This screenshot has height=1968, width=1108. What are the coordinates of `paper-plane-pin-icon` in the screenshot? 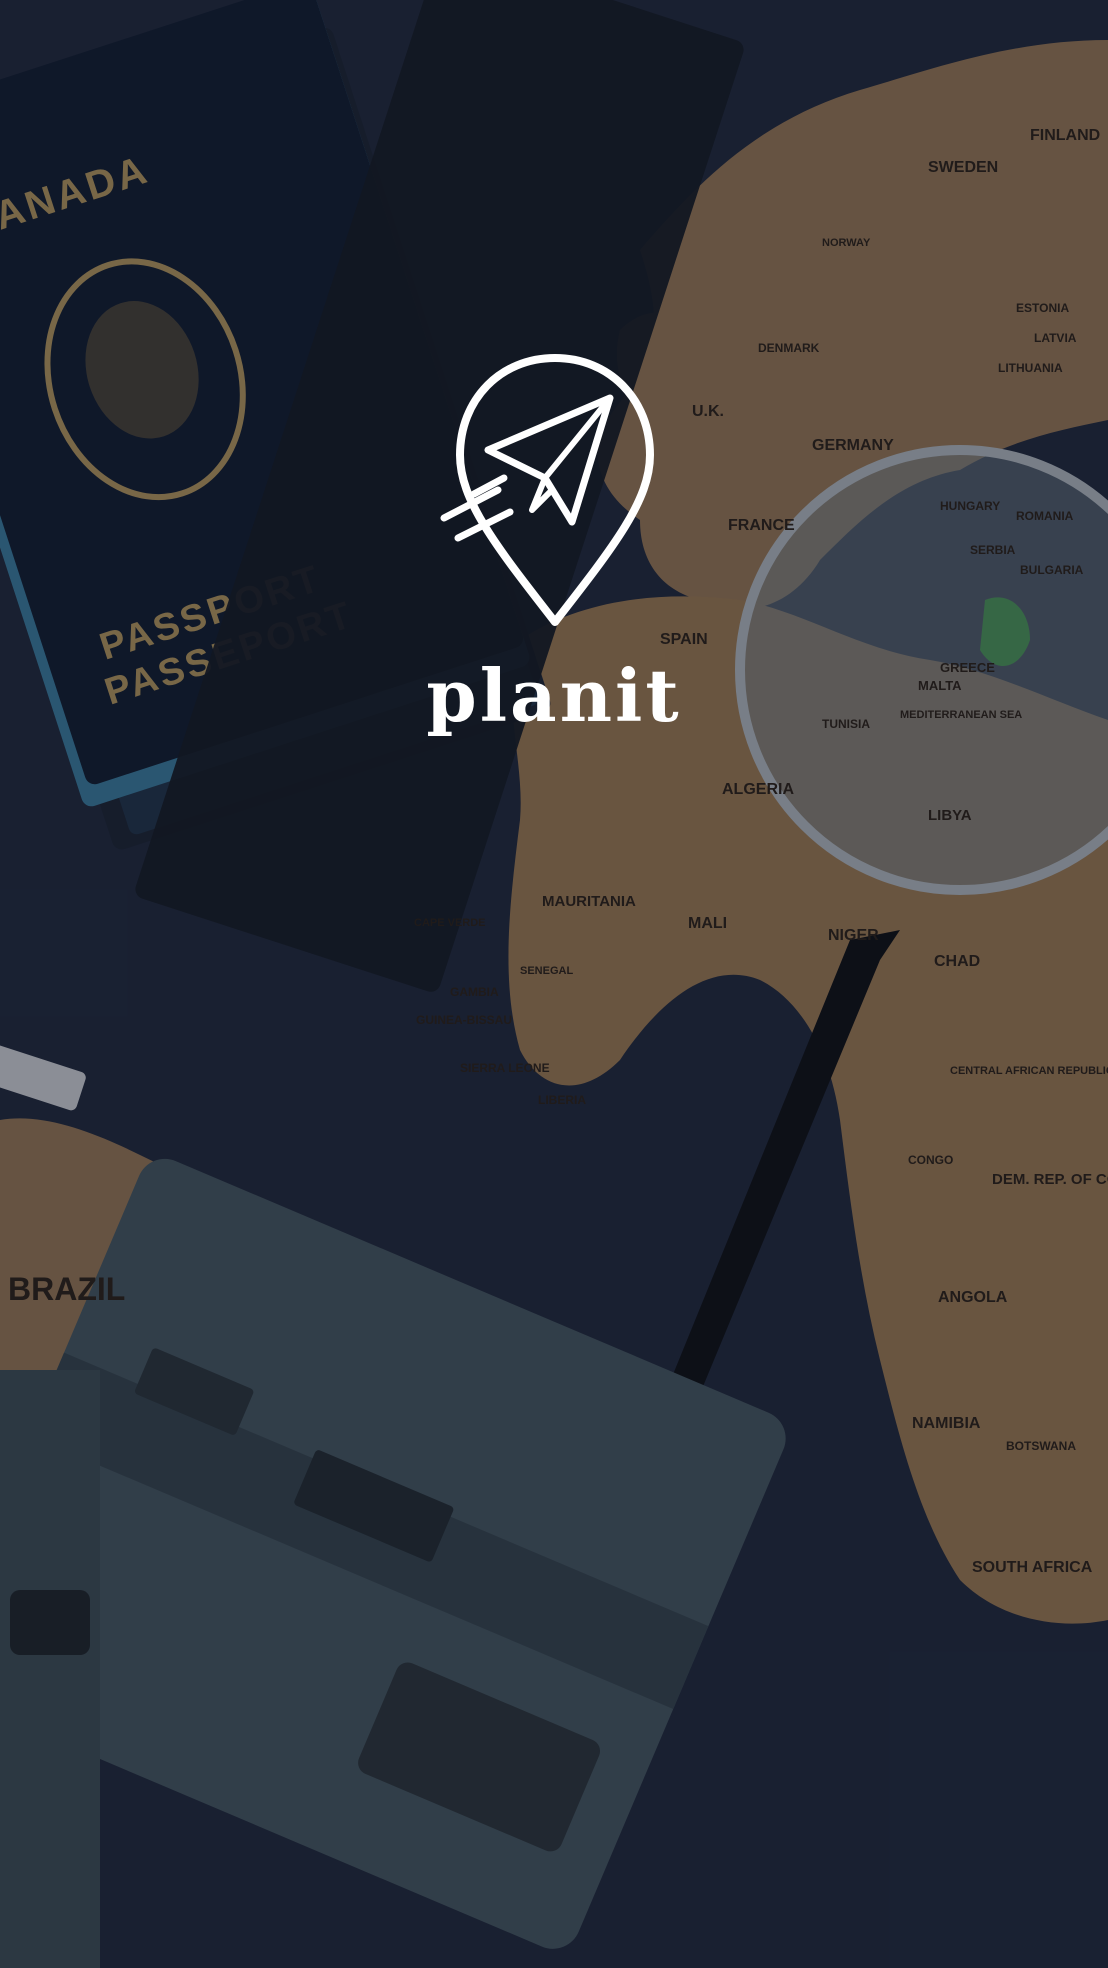 It's located at (547, 490).